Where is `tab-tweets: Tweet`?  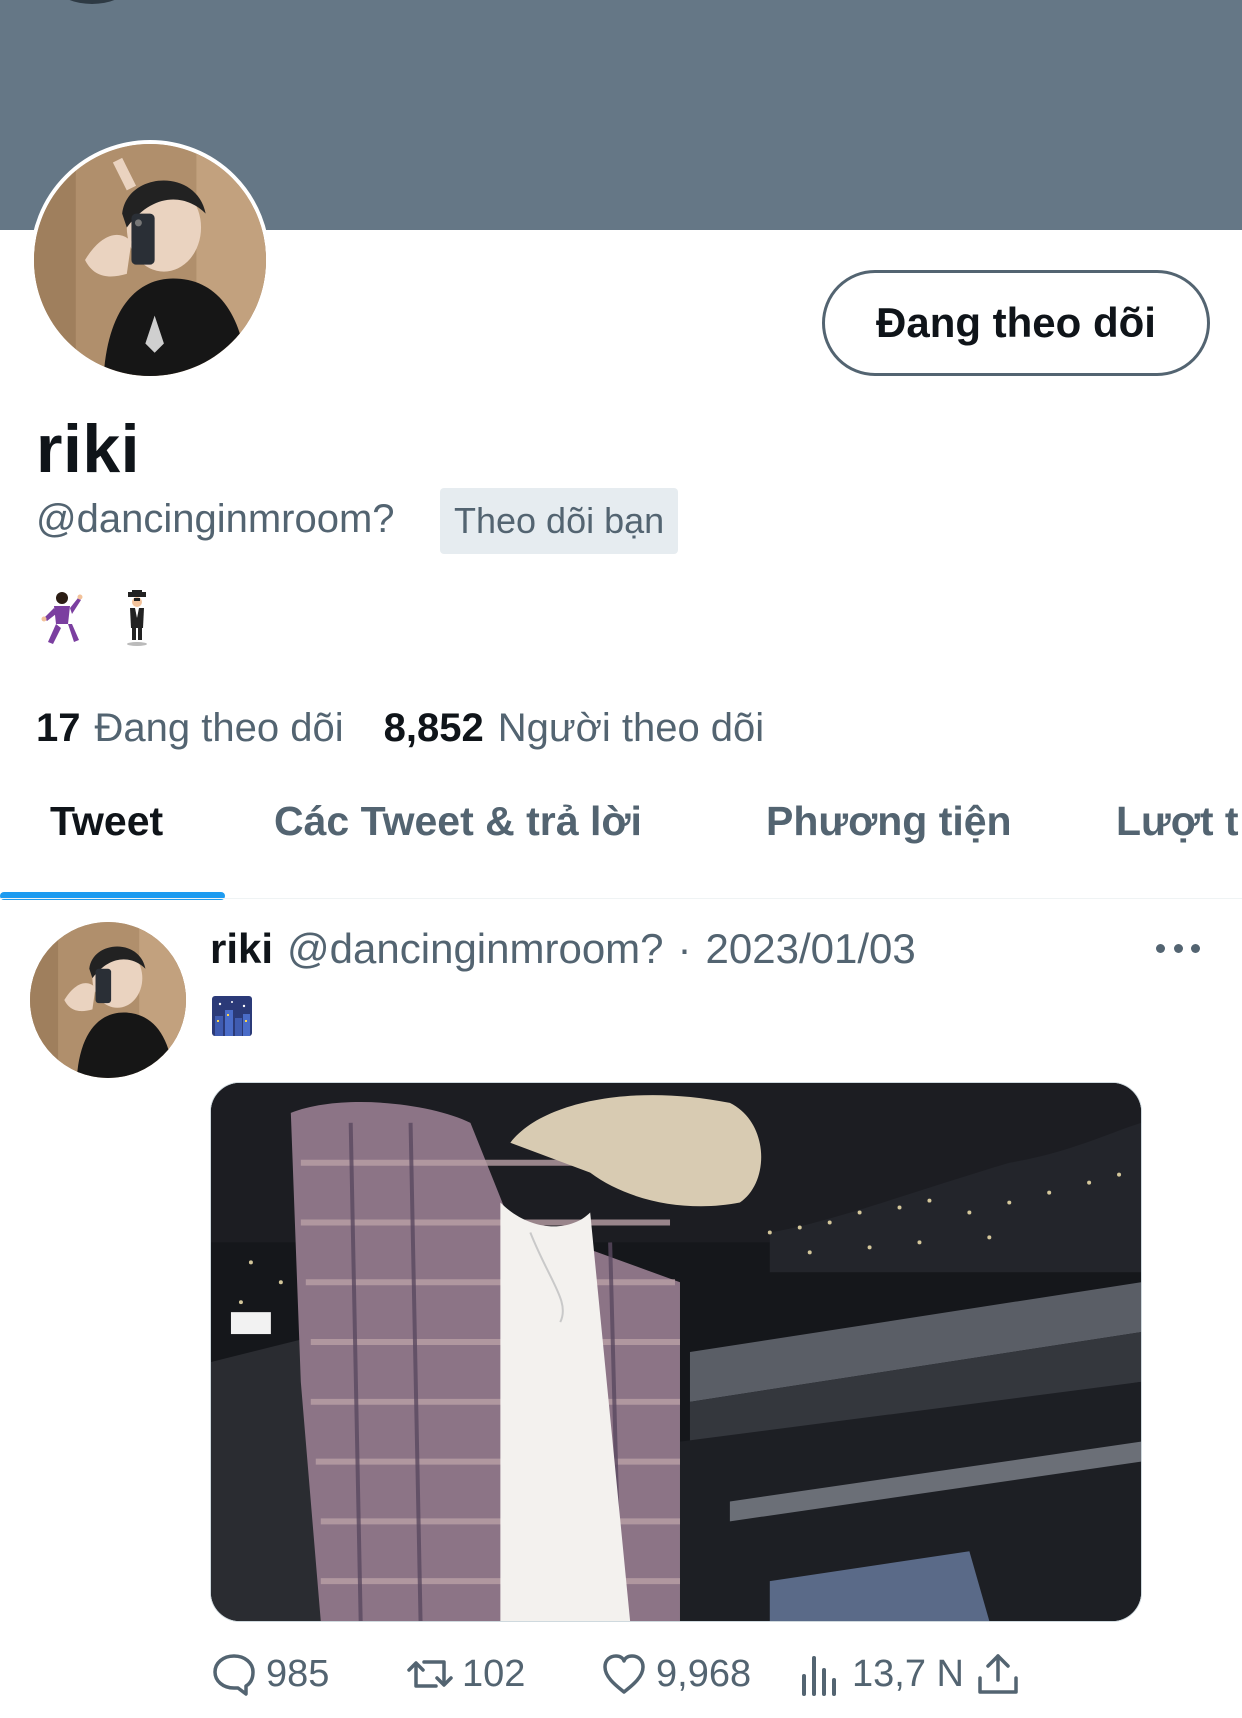 tab-tweets: Tweet is located at coordinates (106, 821).